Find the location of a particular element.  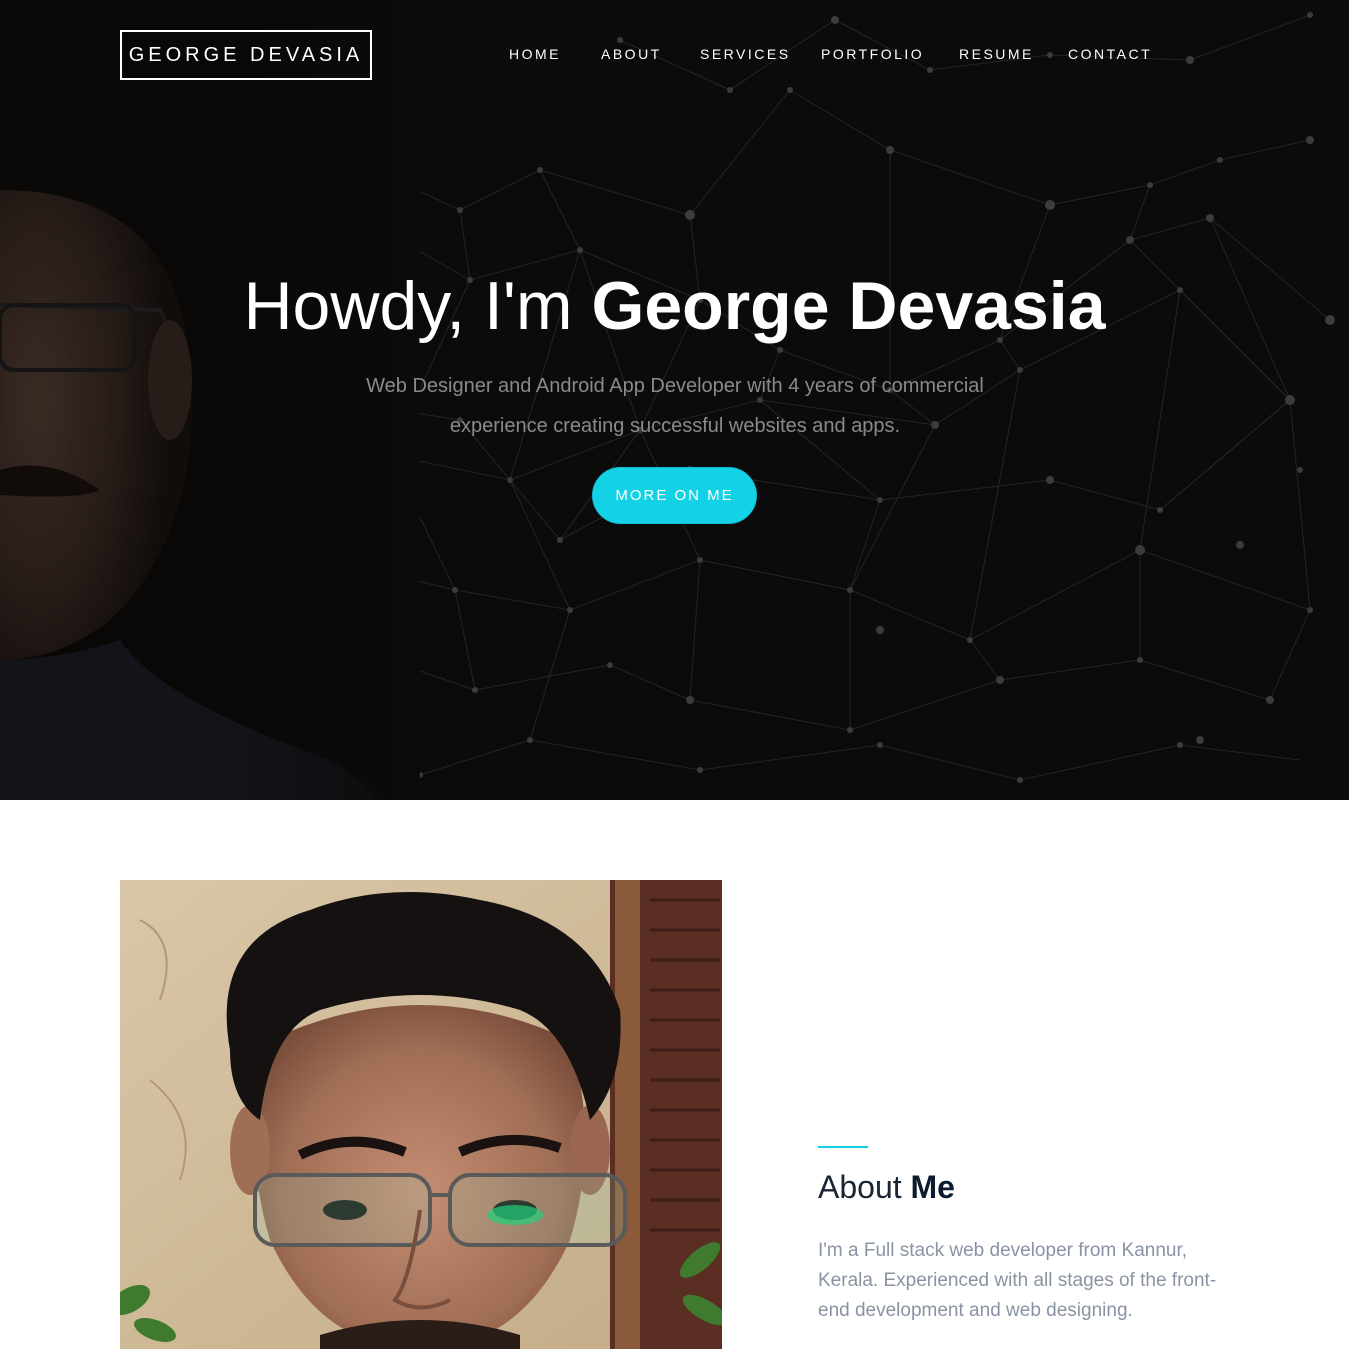

about-accent-line is located at coordinates (843, 1147).